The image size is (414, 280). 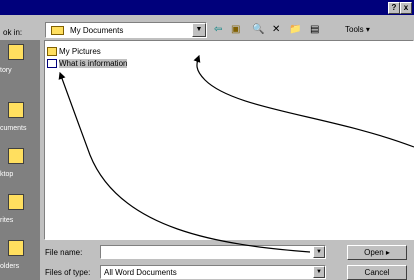 I want to click on list-item-label: What is information, so click(x=93, y=63).